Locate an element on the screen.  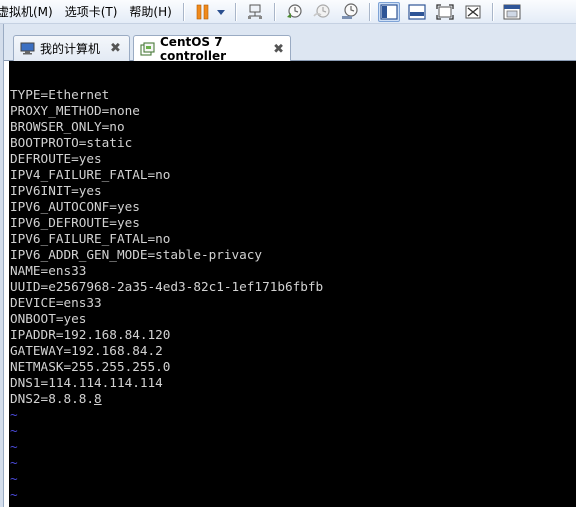
menu-vm: 虚拟机(M) is located at coordinates (29, 12).